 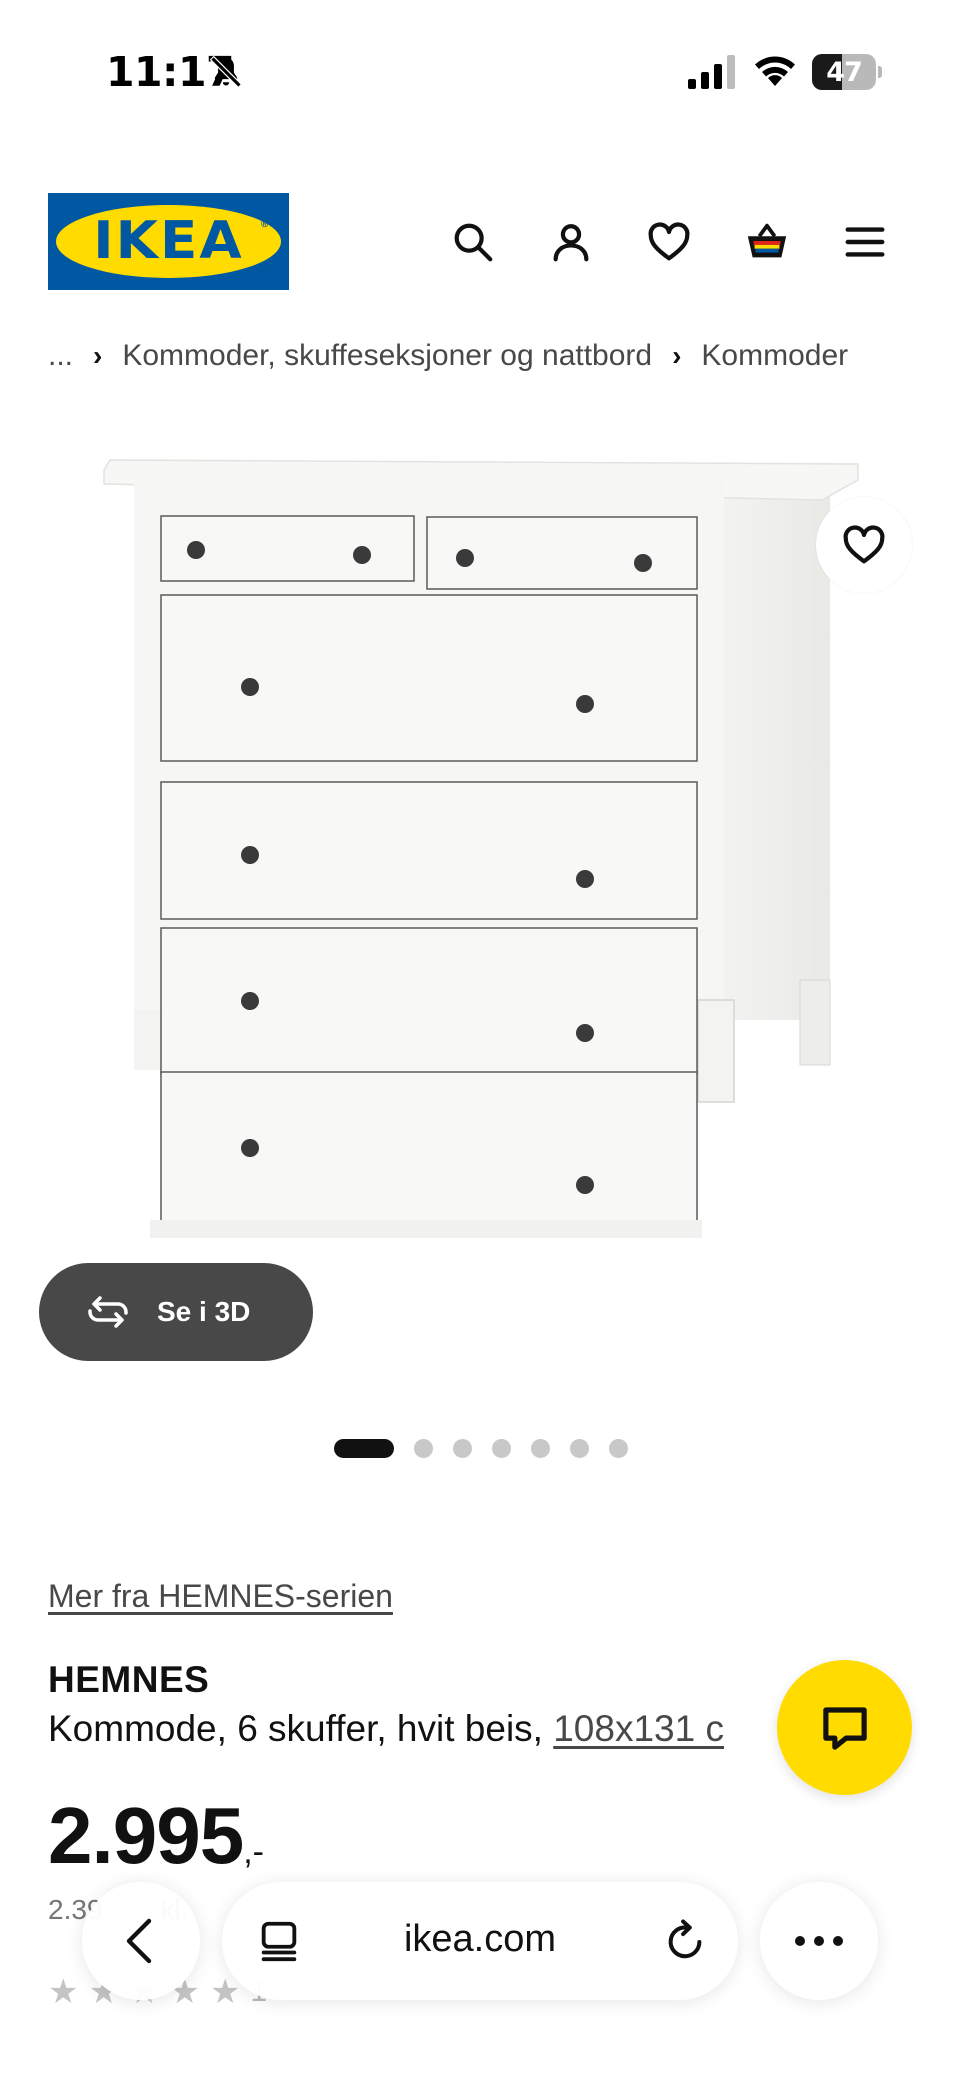 I want to click on chat-bubble-icon, so click(x=844, y=1728).